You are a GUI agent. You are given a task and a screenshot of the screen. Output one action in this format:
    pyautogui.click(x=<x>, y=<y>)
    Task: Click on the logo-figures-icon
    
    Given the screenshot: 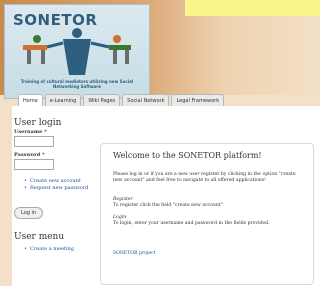 What is the action you would take?
    pyautogui.click(x=77, y=51)
    